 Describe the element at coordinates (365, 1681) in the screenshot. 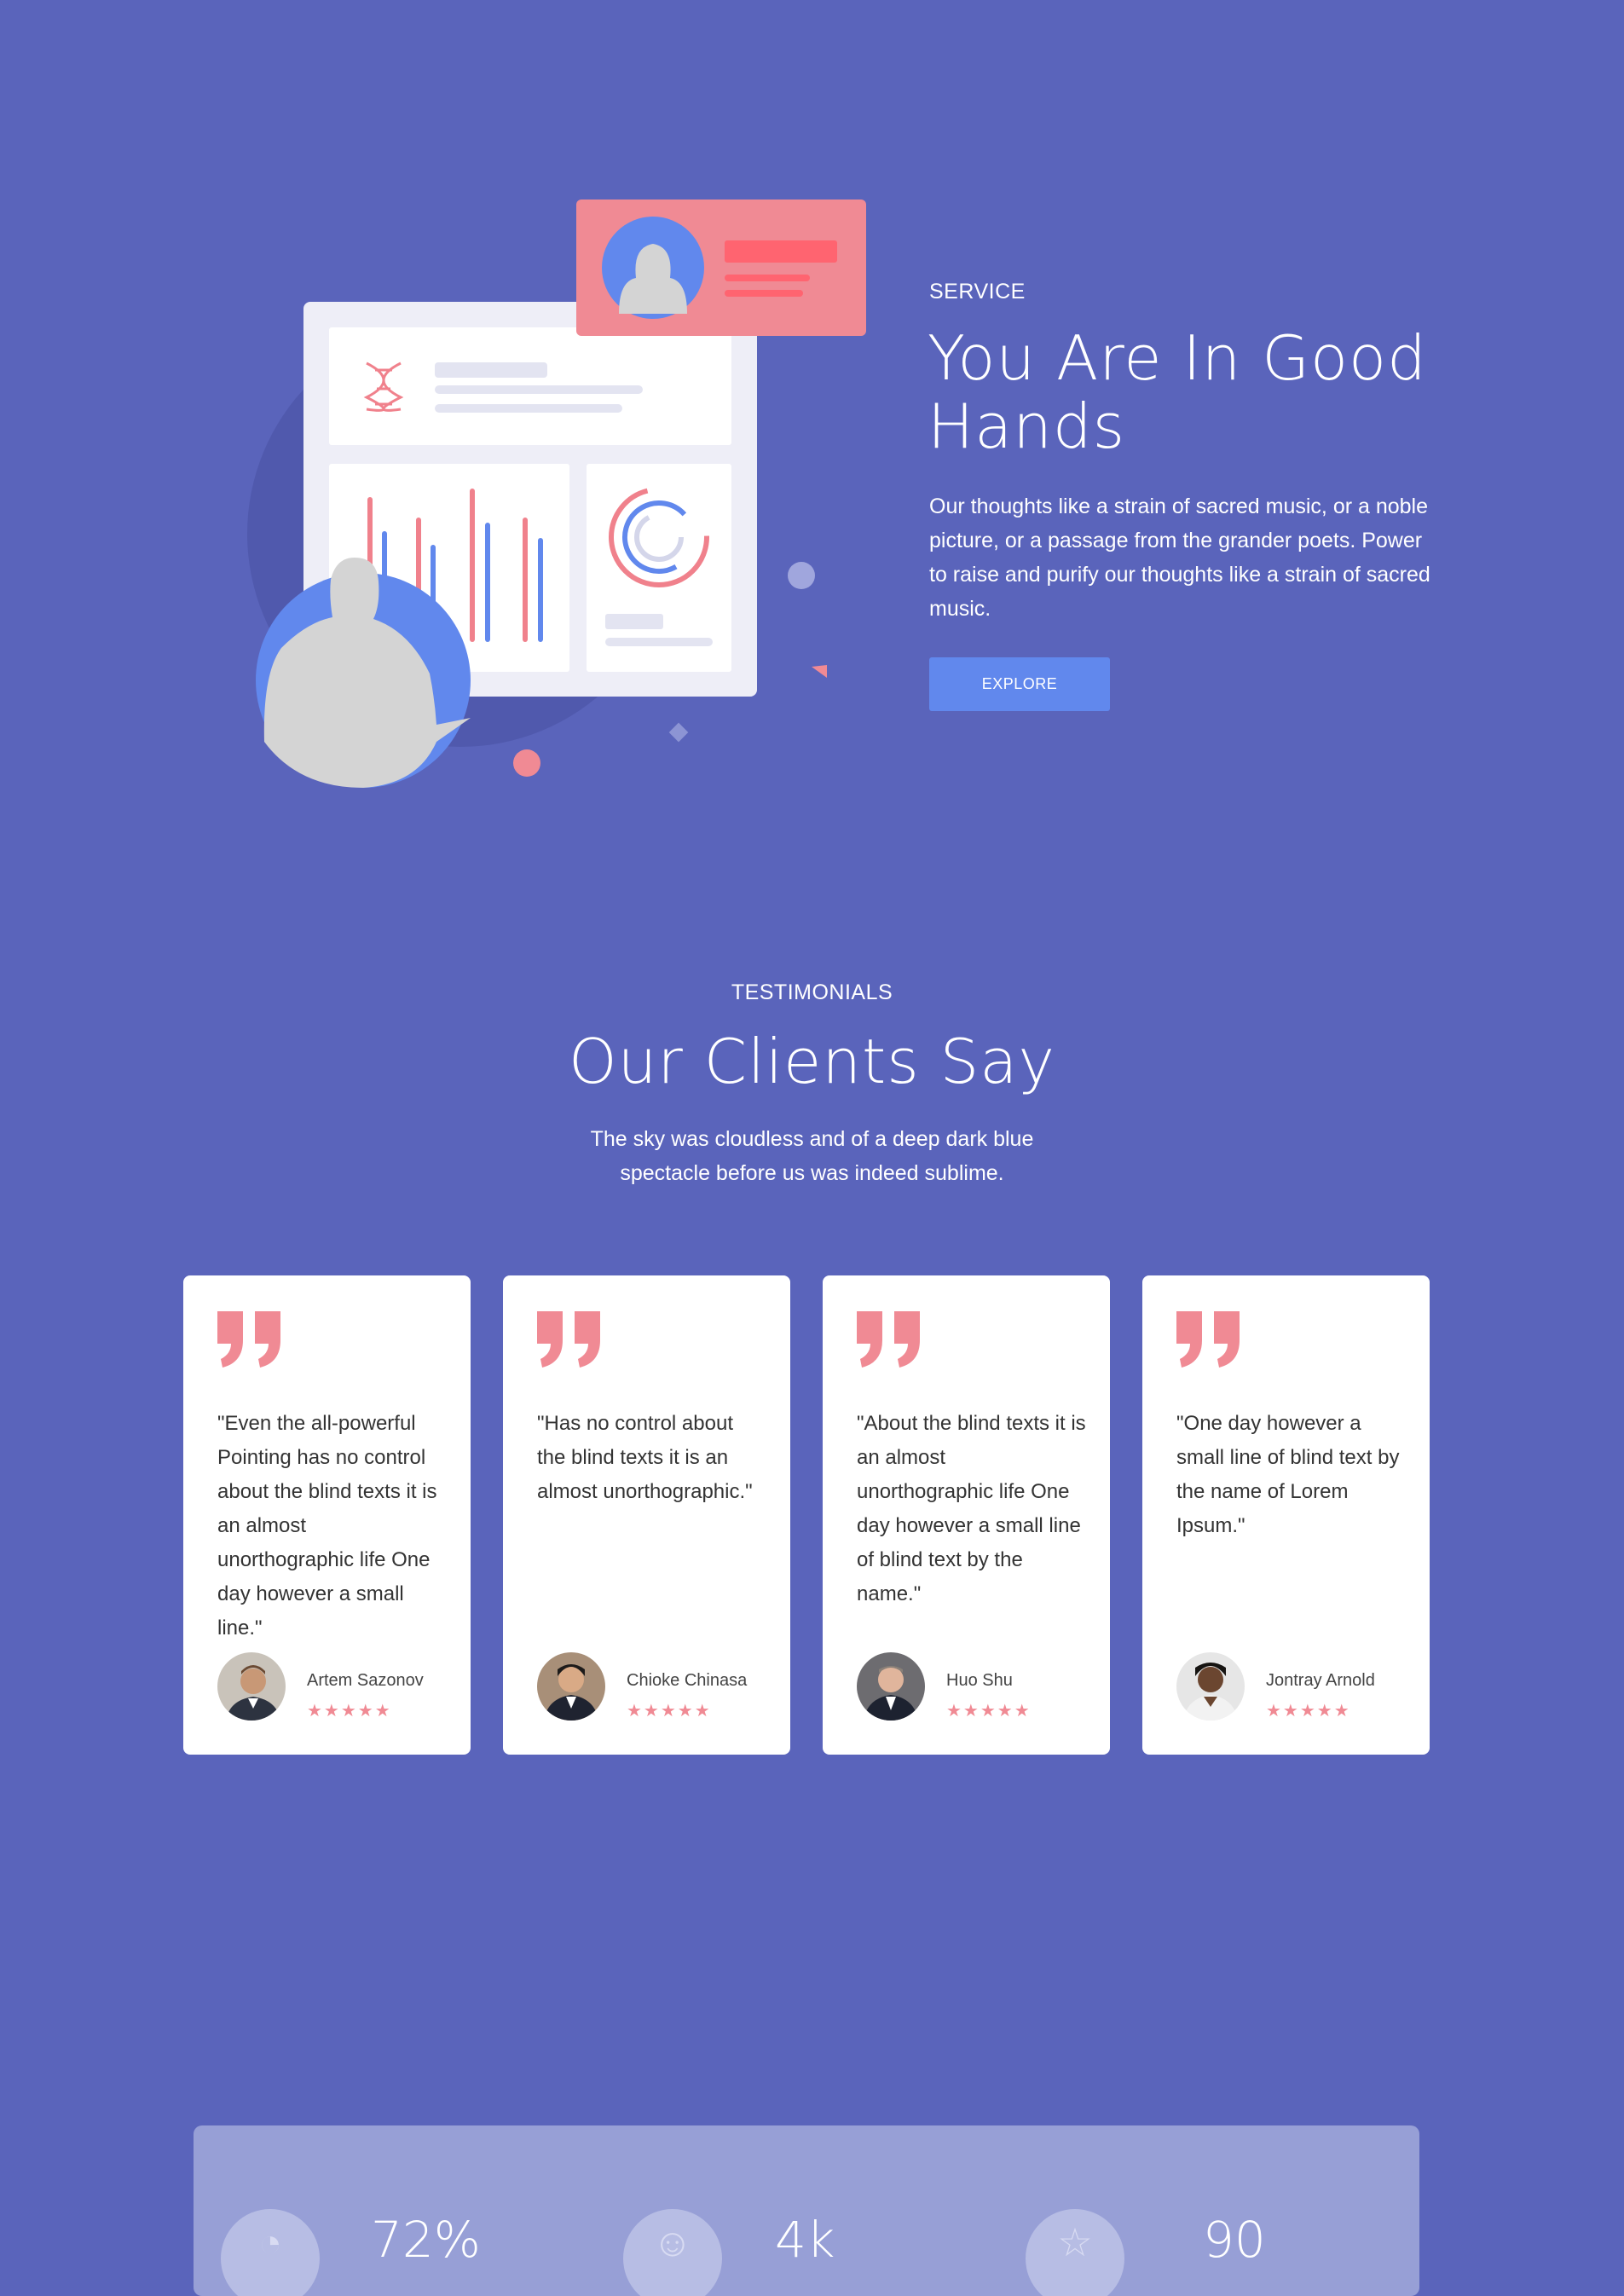

I see `author-name: Artem Sazonov` at that location.